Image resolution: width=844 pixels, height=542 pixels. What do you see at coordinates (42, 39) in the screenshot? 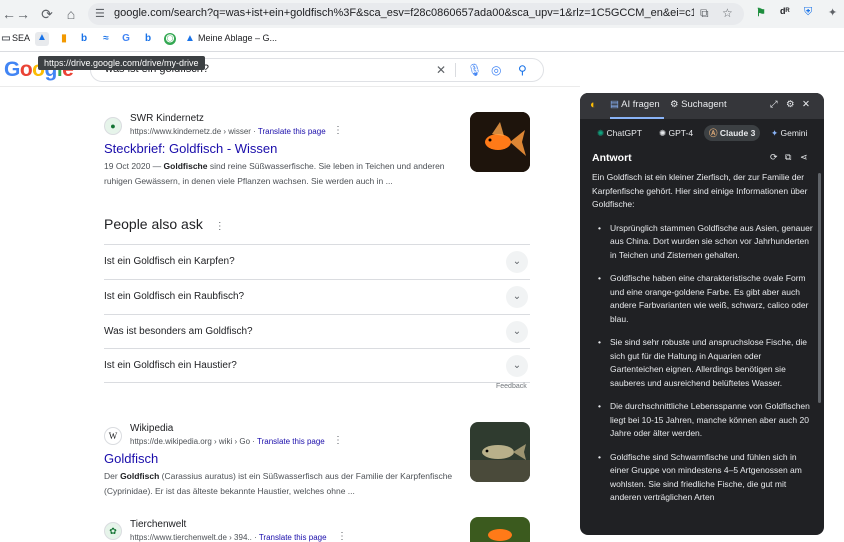
I see `google-drive-icon: ▲` at bounding box center [42, 39].